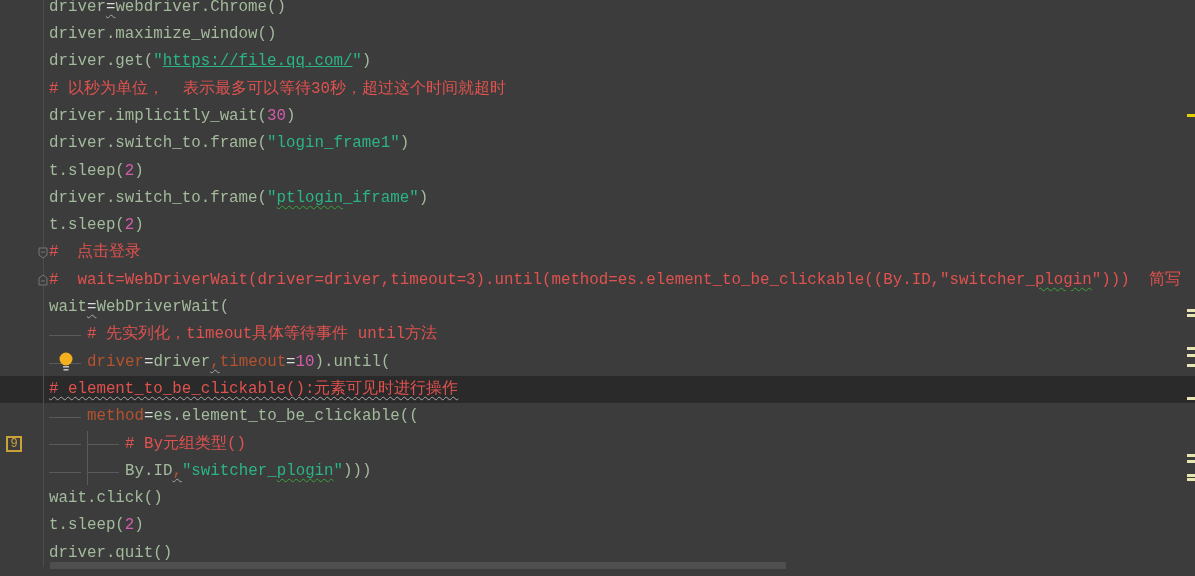 This screenshot has width=1195, height=576. Describe the element at coordinates (43, 279) in the screenshot. I see `unfold-icon` at that location.